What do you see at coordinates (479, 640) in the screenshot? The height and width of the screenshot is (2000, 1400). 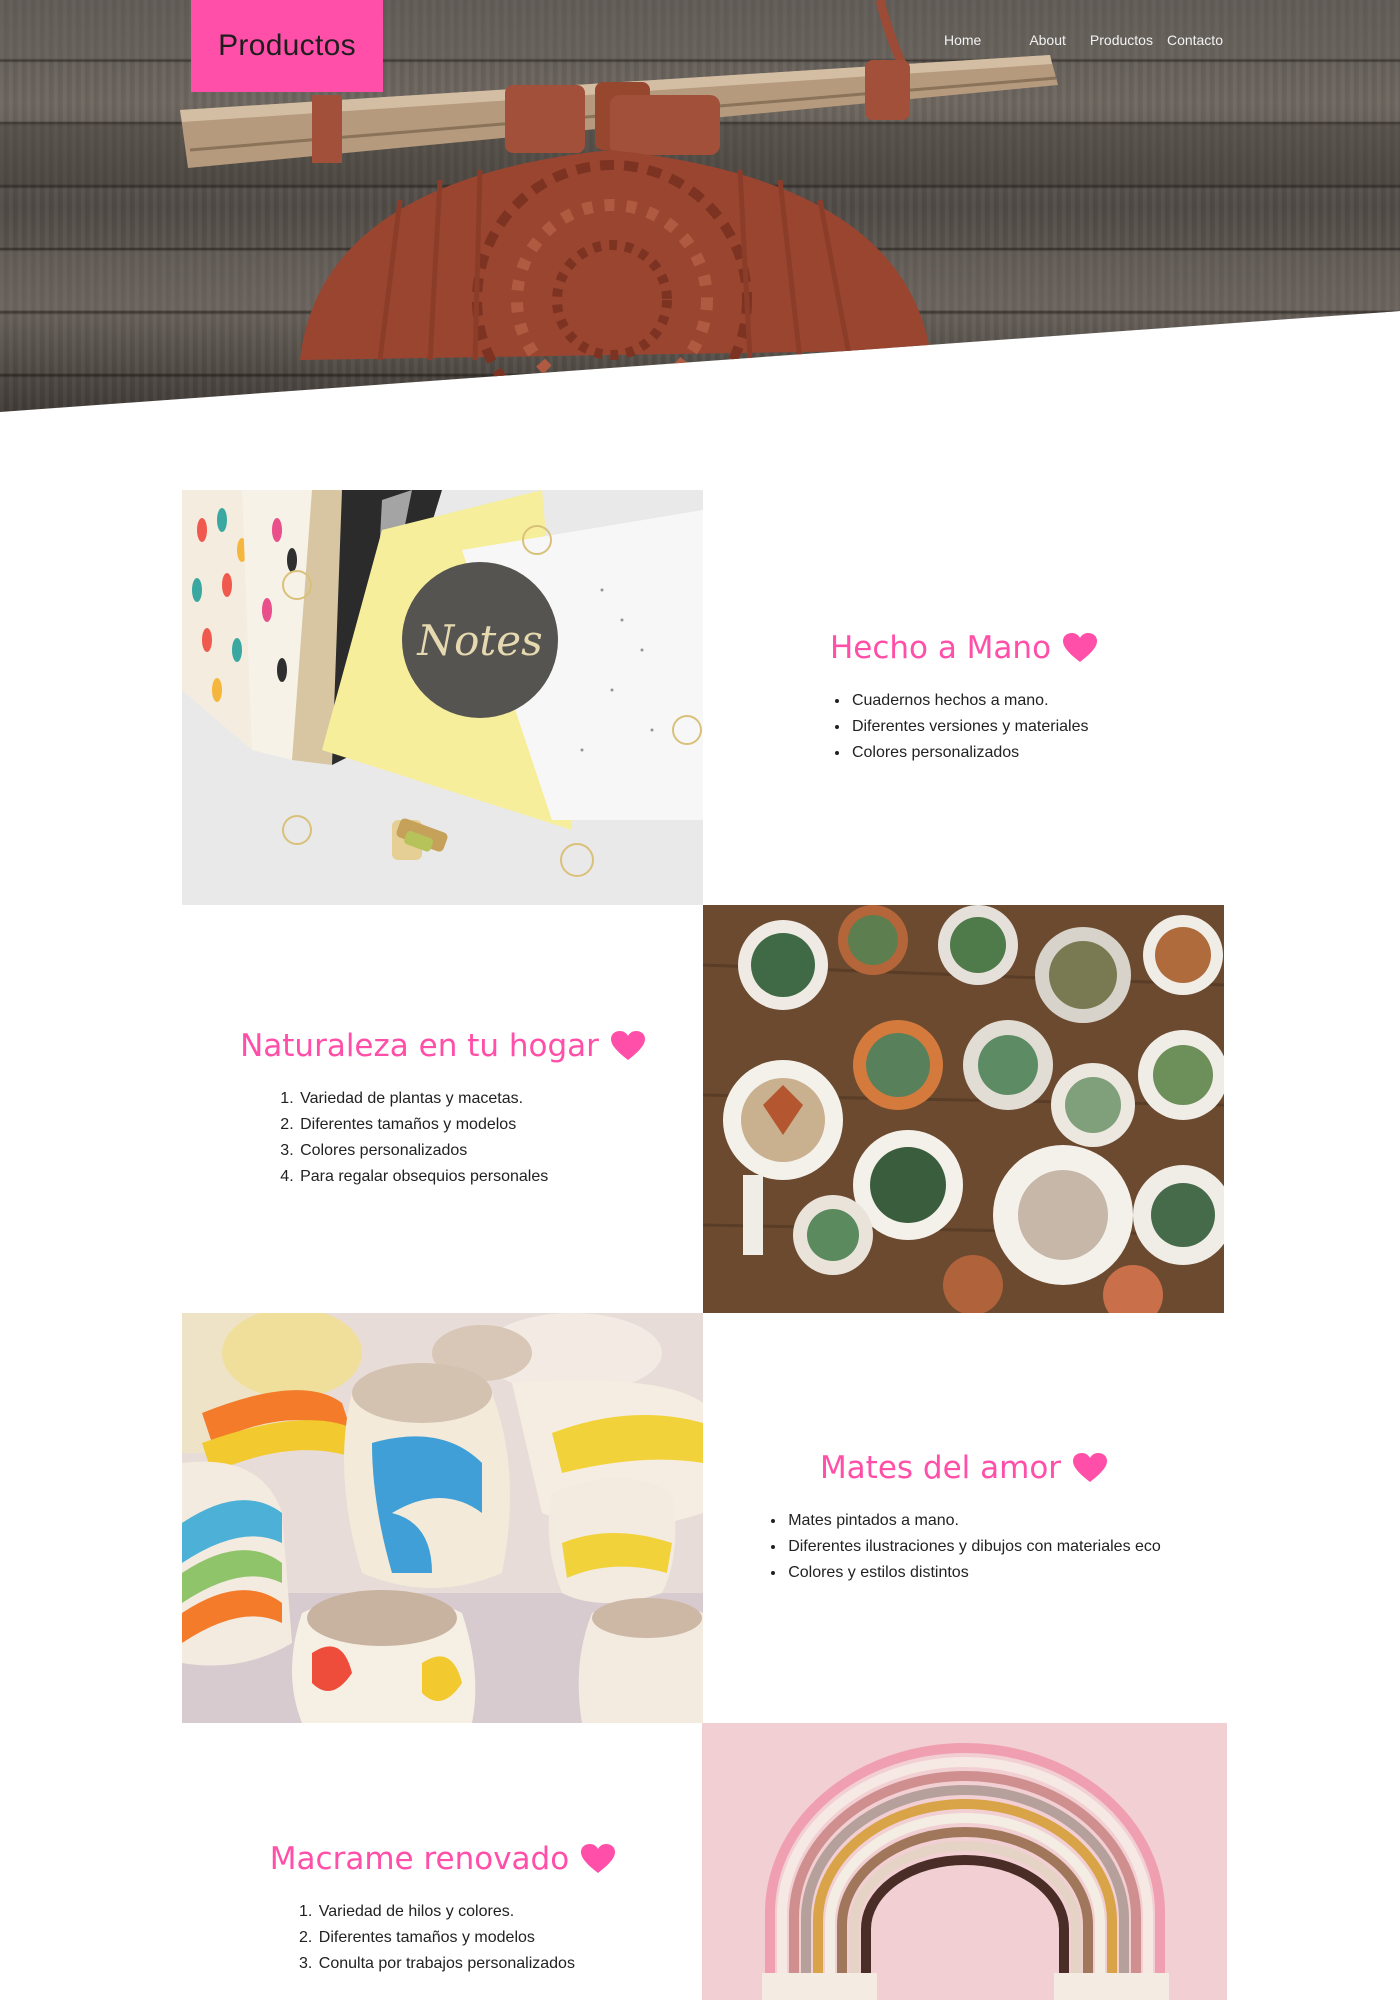 I see `svg-text: Notes` at bounding box center [479, 640].